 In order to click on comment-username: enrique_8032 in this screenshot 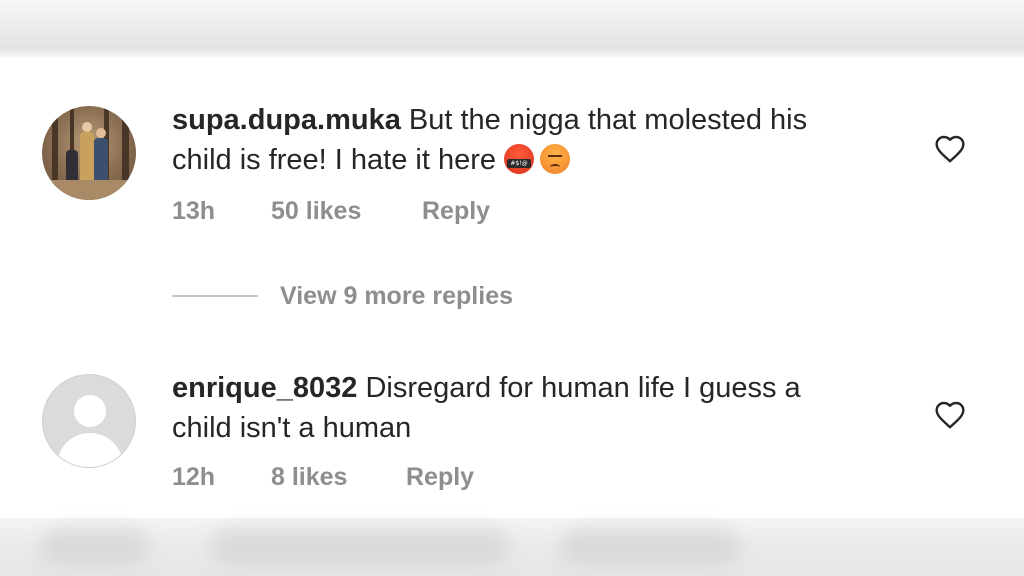, I will do `click(264, 388)`.